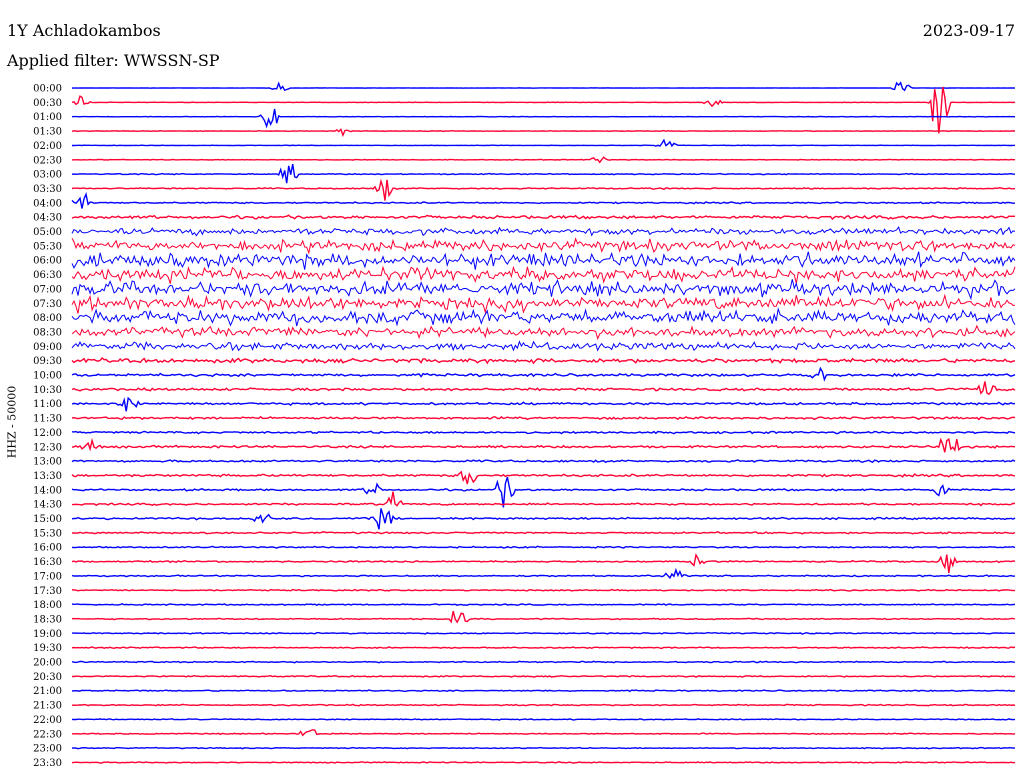 This screenshot has height=780, width=1024. Describe the element at coordinates (47, 103) in the screenshot. I see `row-time-label: 00:30` at that location.